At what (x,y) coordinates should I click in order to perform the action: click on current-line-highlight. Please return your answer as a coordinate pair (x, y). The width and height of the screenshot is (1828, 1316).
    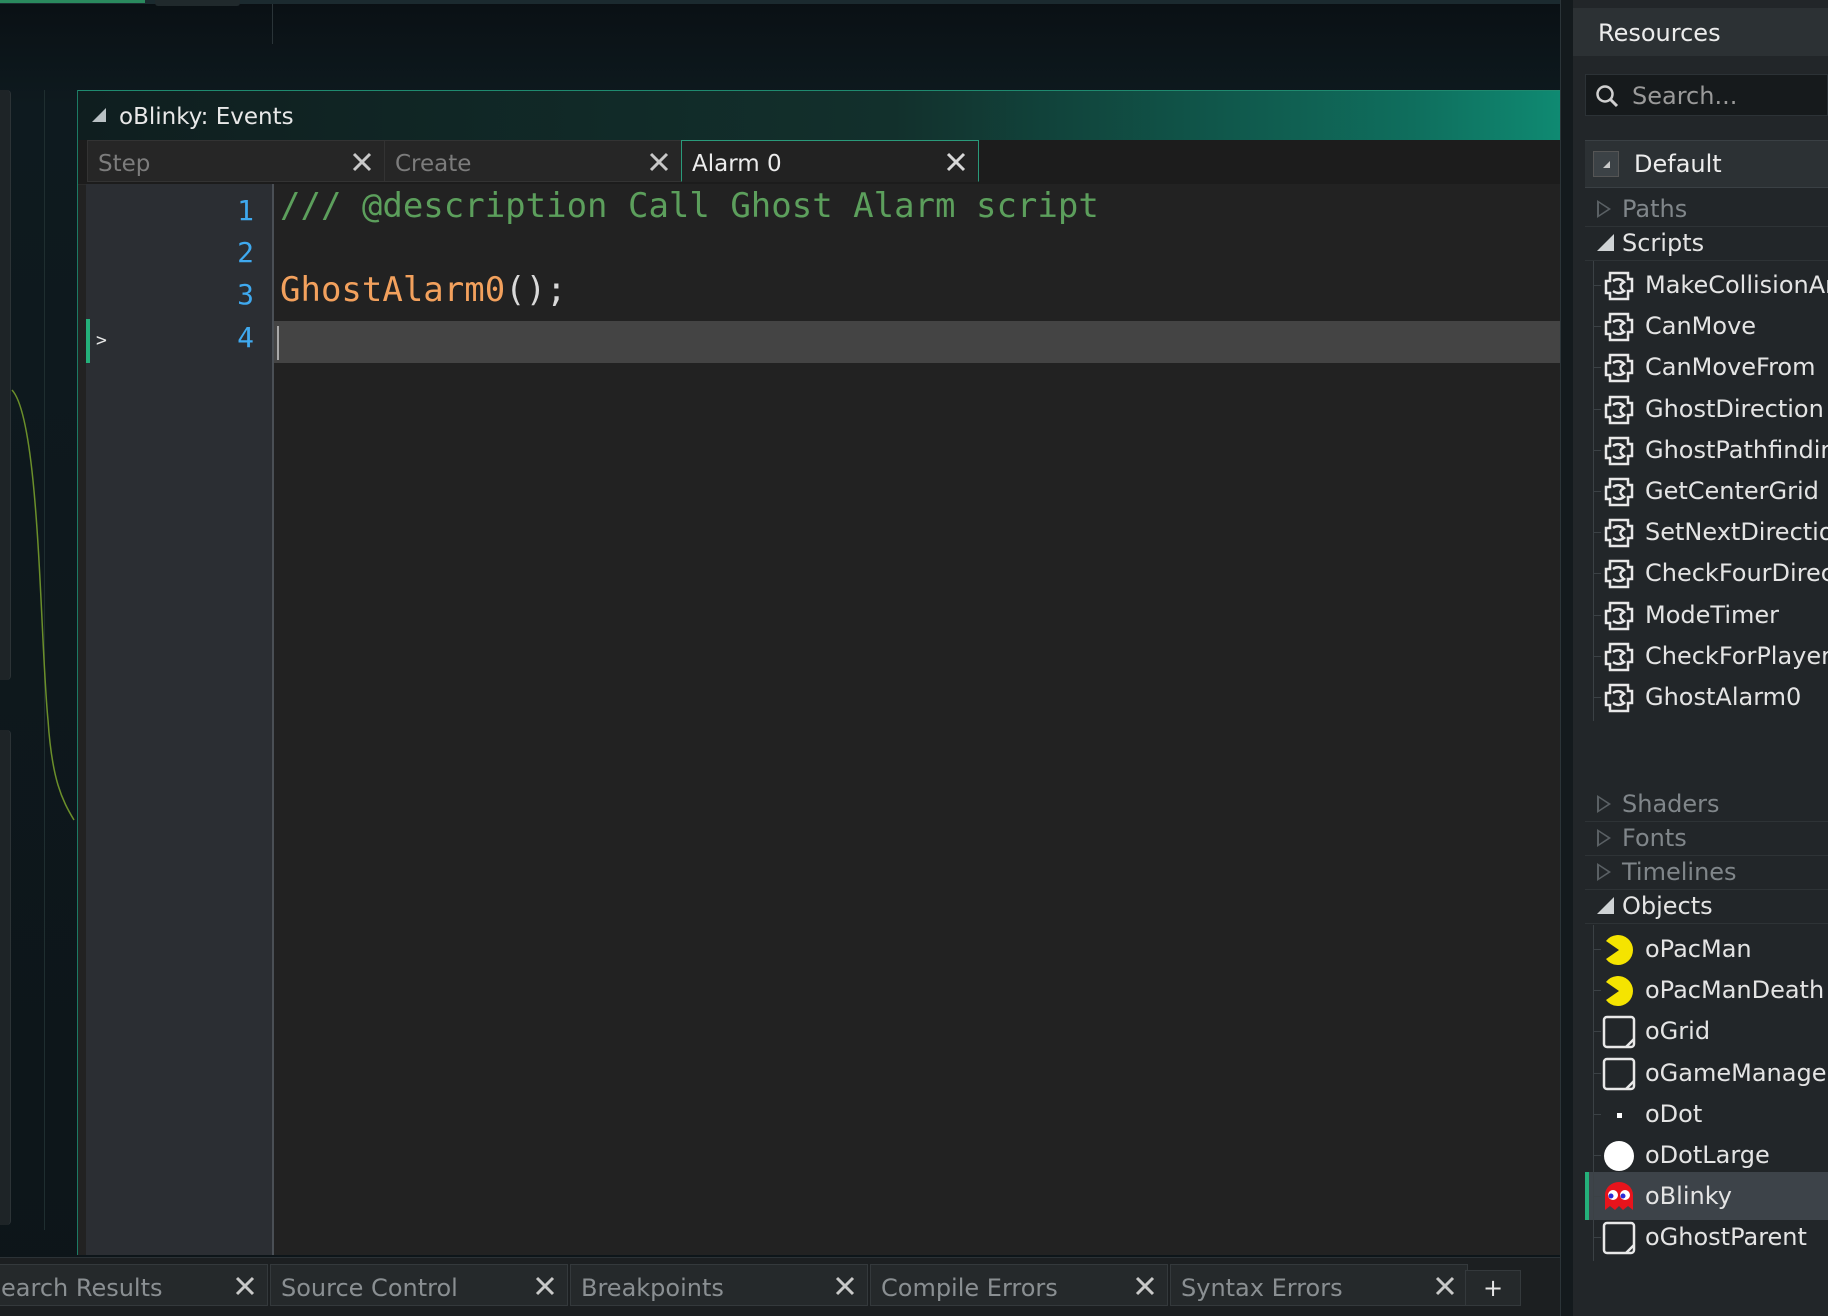
    Looking at the image, I should click on (917, 342).